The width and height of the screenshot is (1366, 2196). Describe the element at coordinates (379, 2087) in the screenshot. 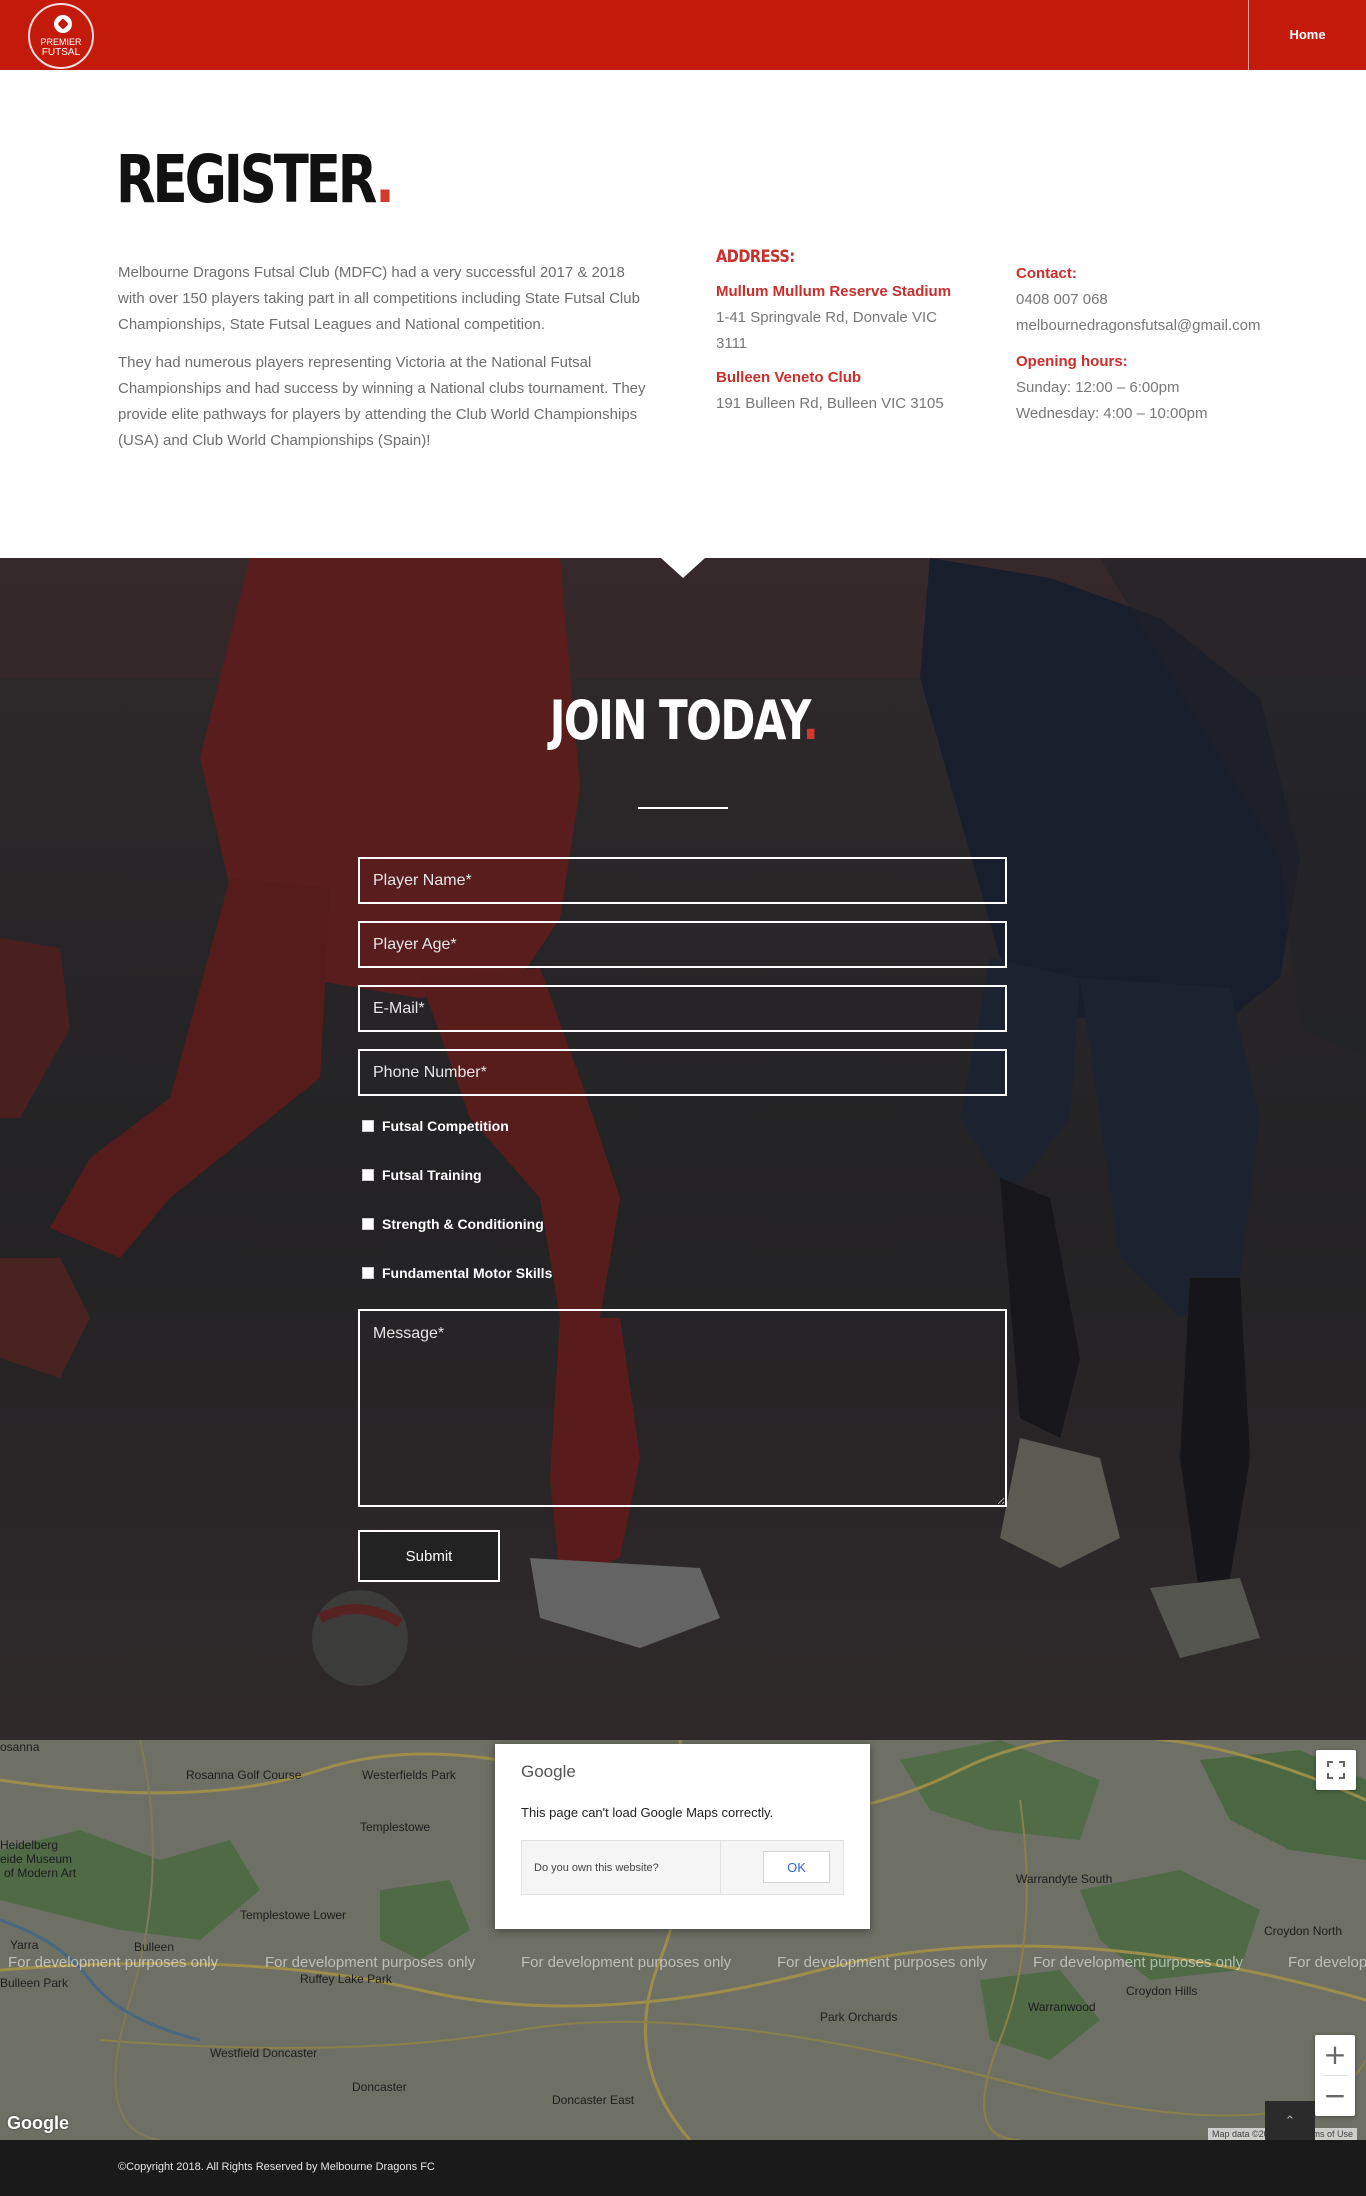

I see `map-place-label: Doncaster` at that location.